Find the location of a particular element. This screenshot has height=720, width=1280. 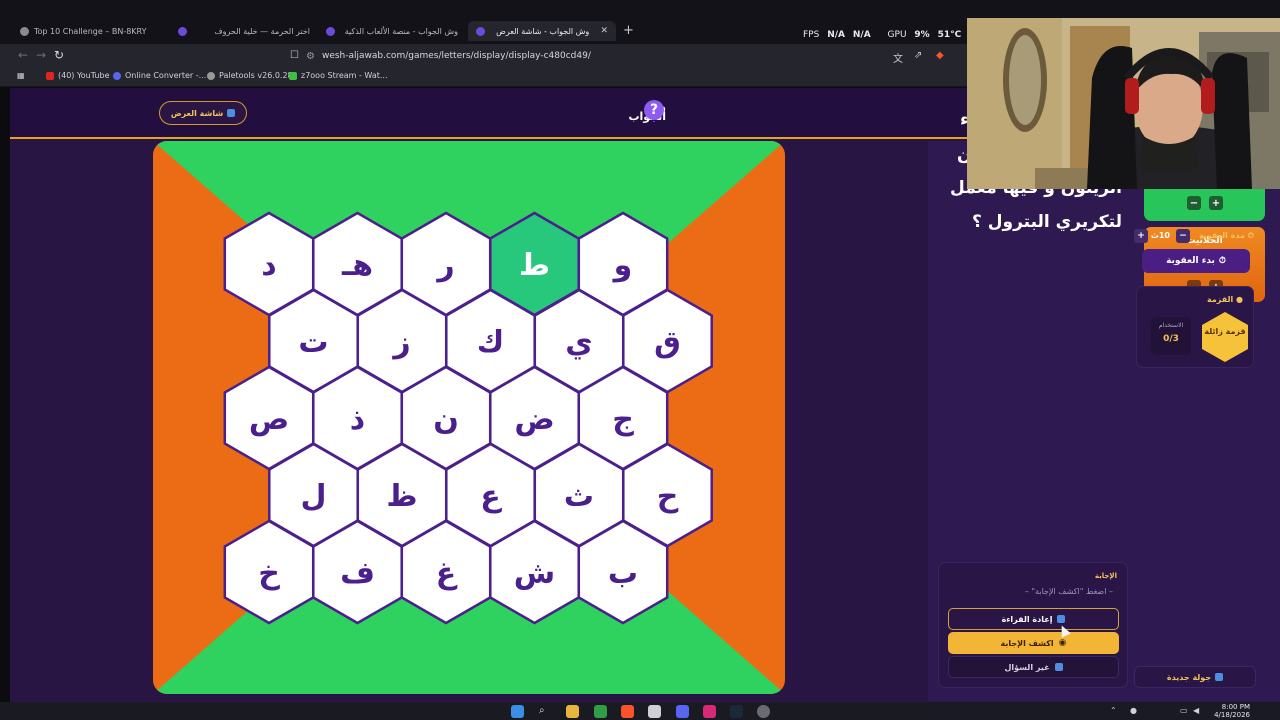

monitor-icon is located at coordinates (231, 113).